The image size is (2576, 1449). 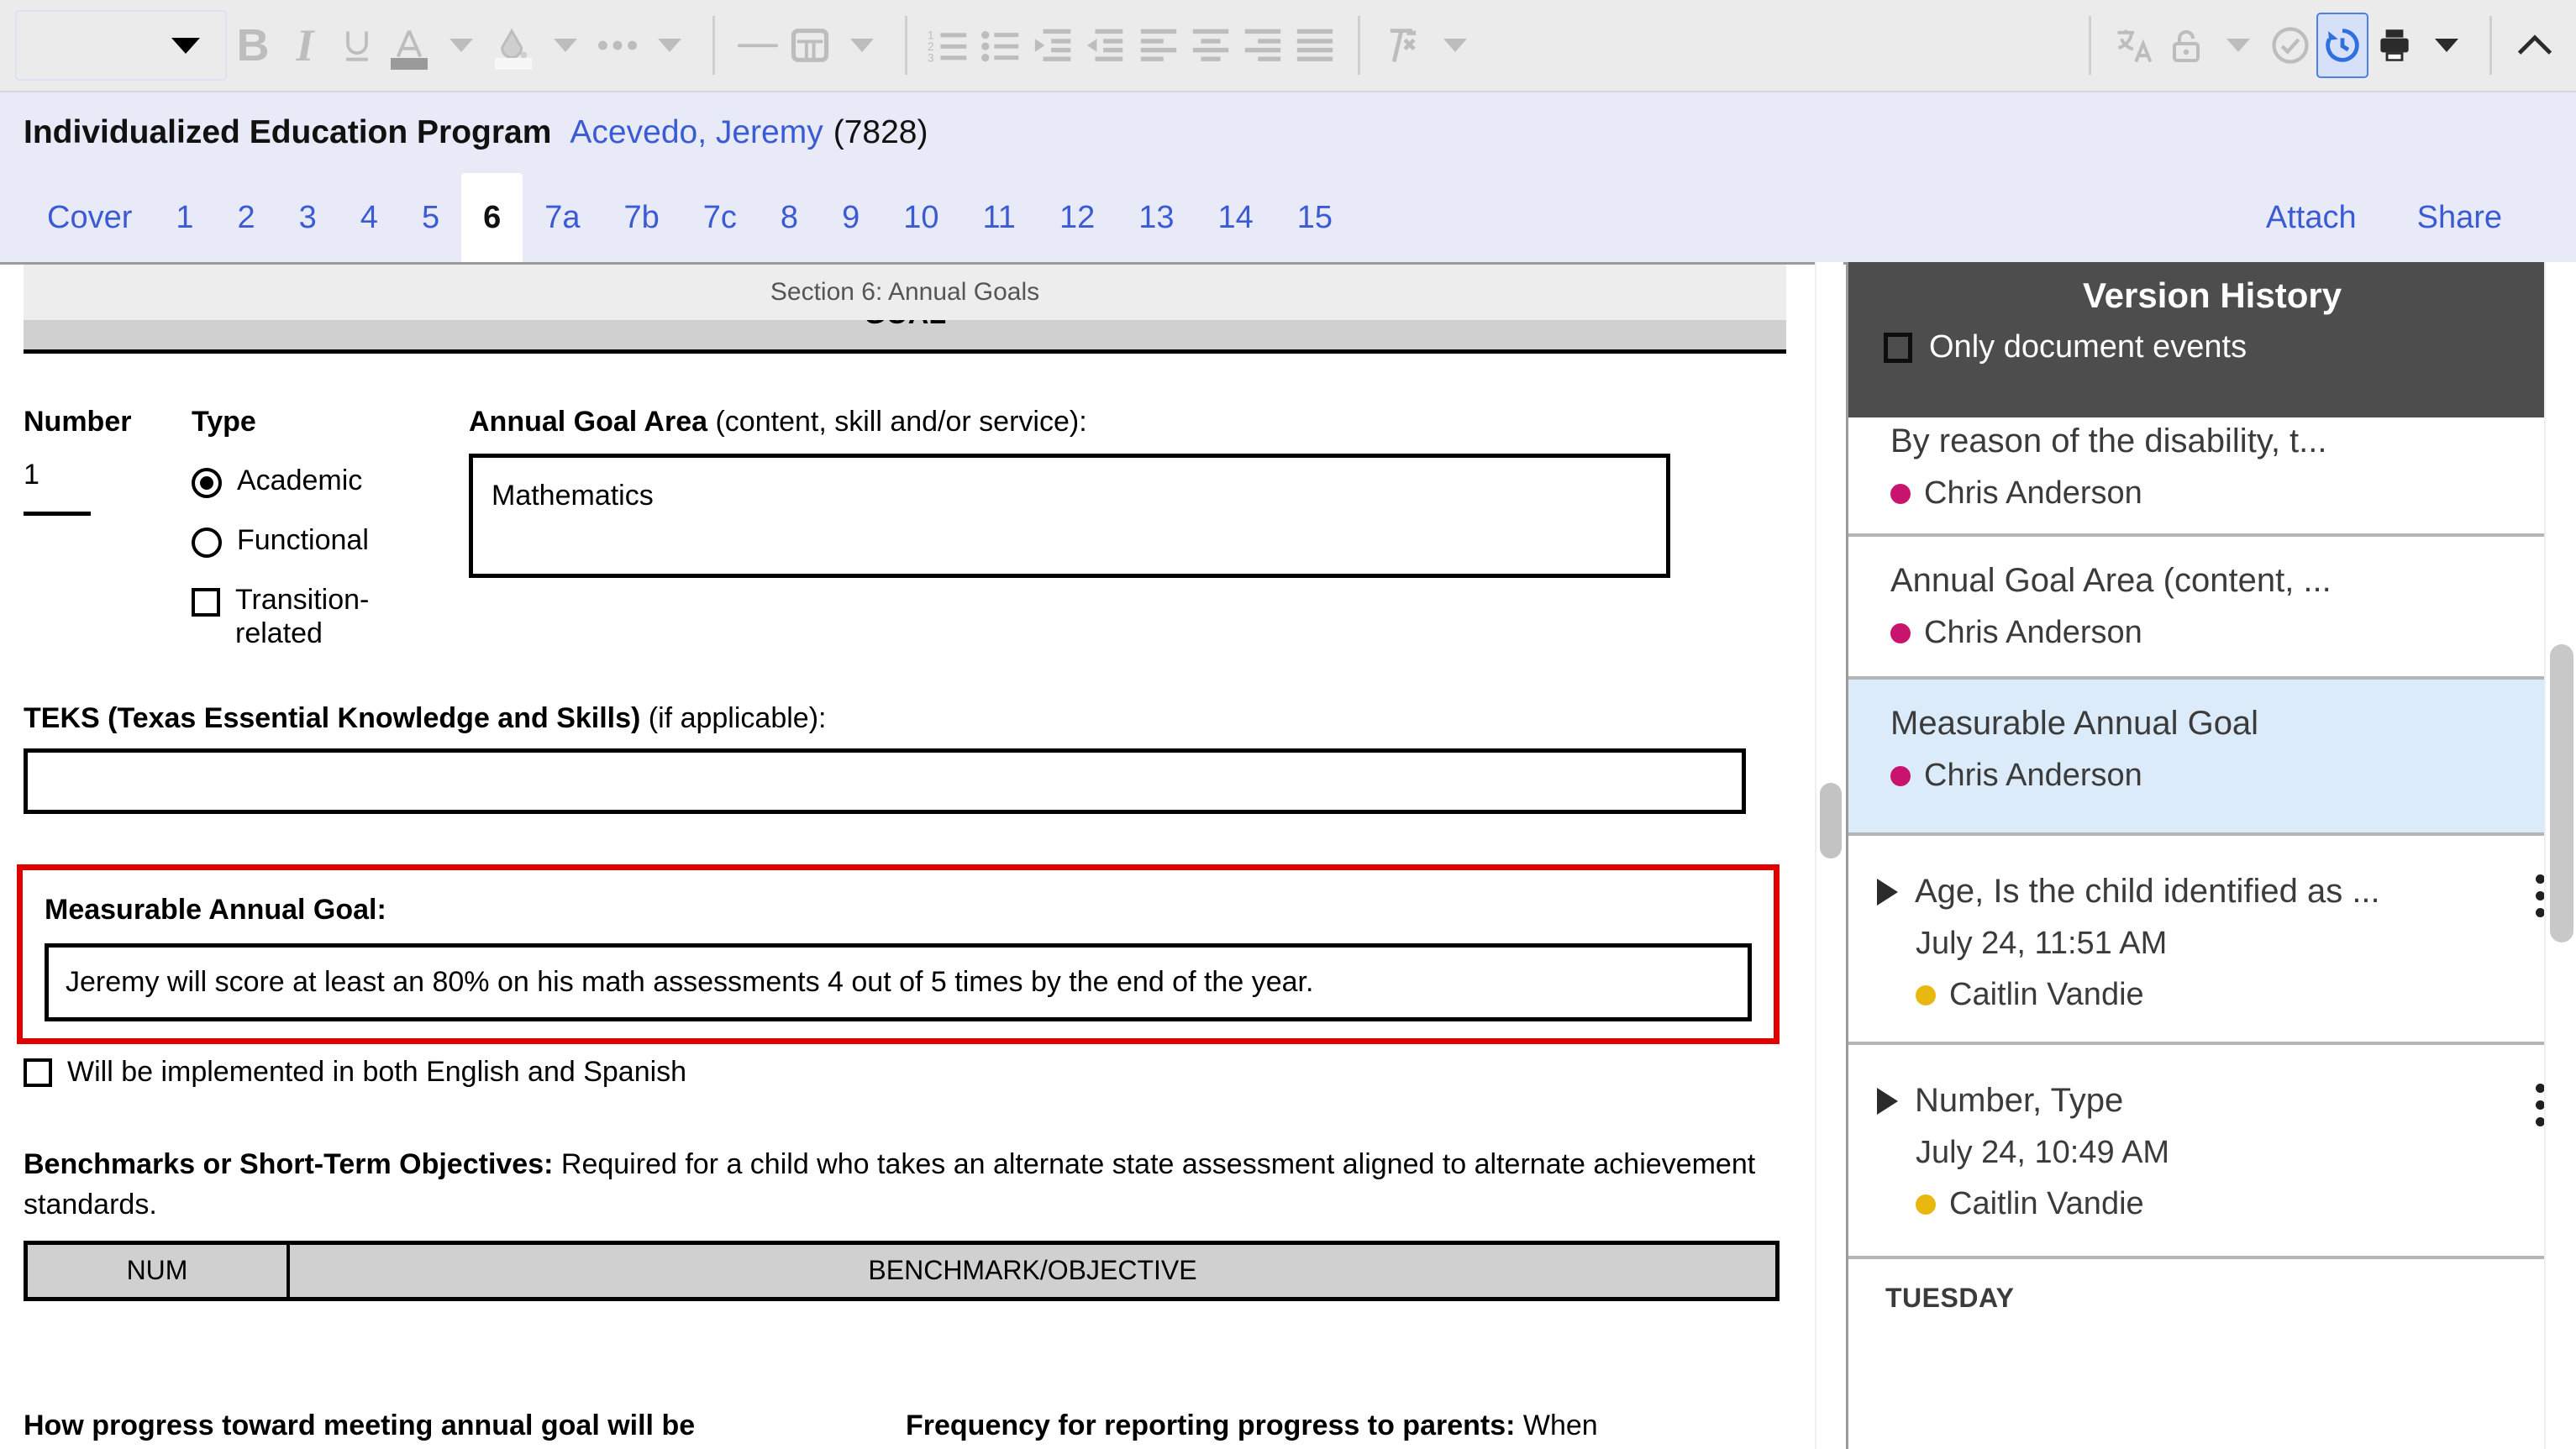 What do you see at coordinates (2074, 723) in the screenshot?
I see `version-history-item-title: Measurable Annual Goal` at bounding box center [2074, 723].